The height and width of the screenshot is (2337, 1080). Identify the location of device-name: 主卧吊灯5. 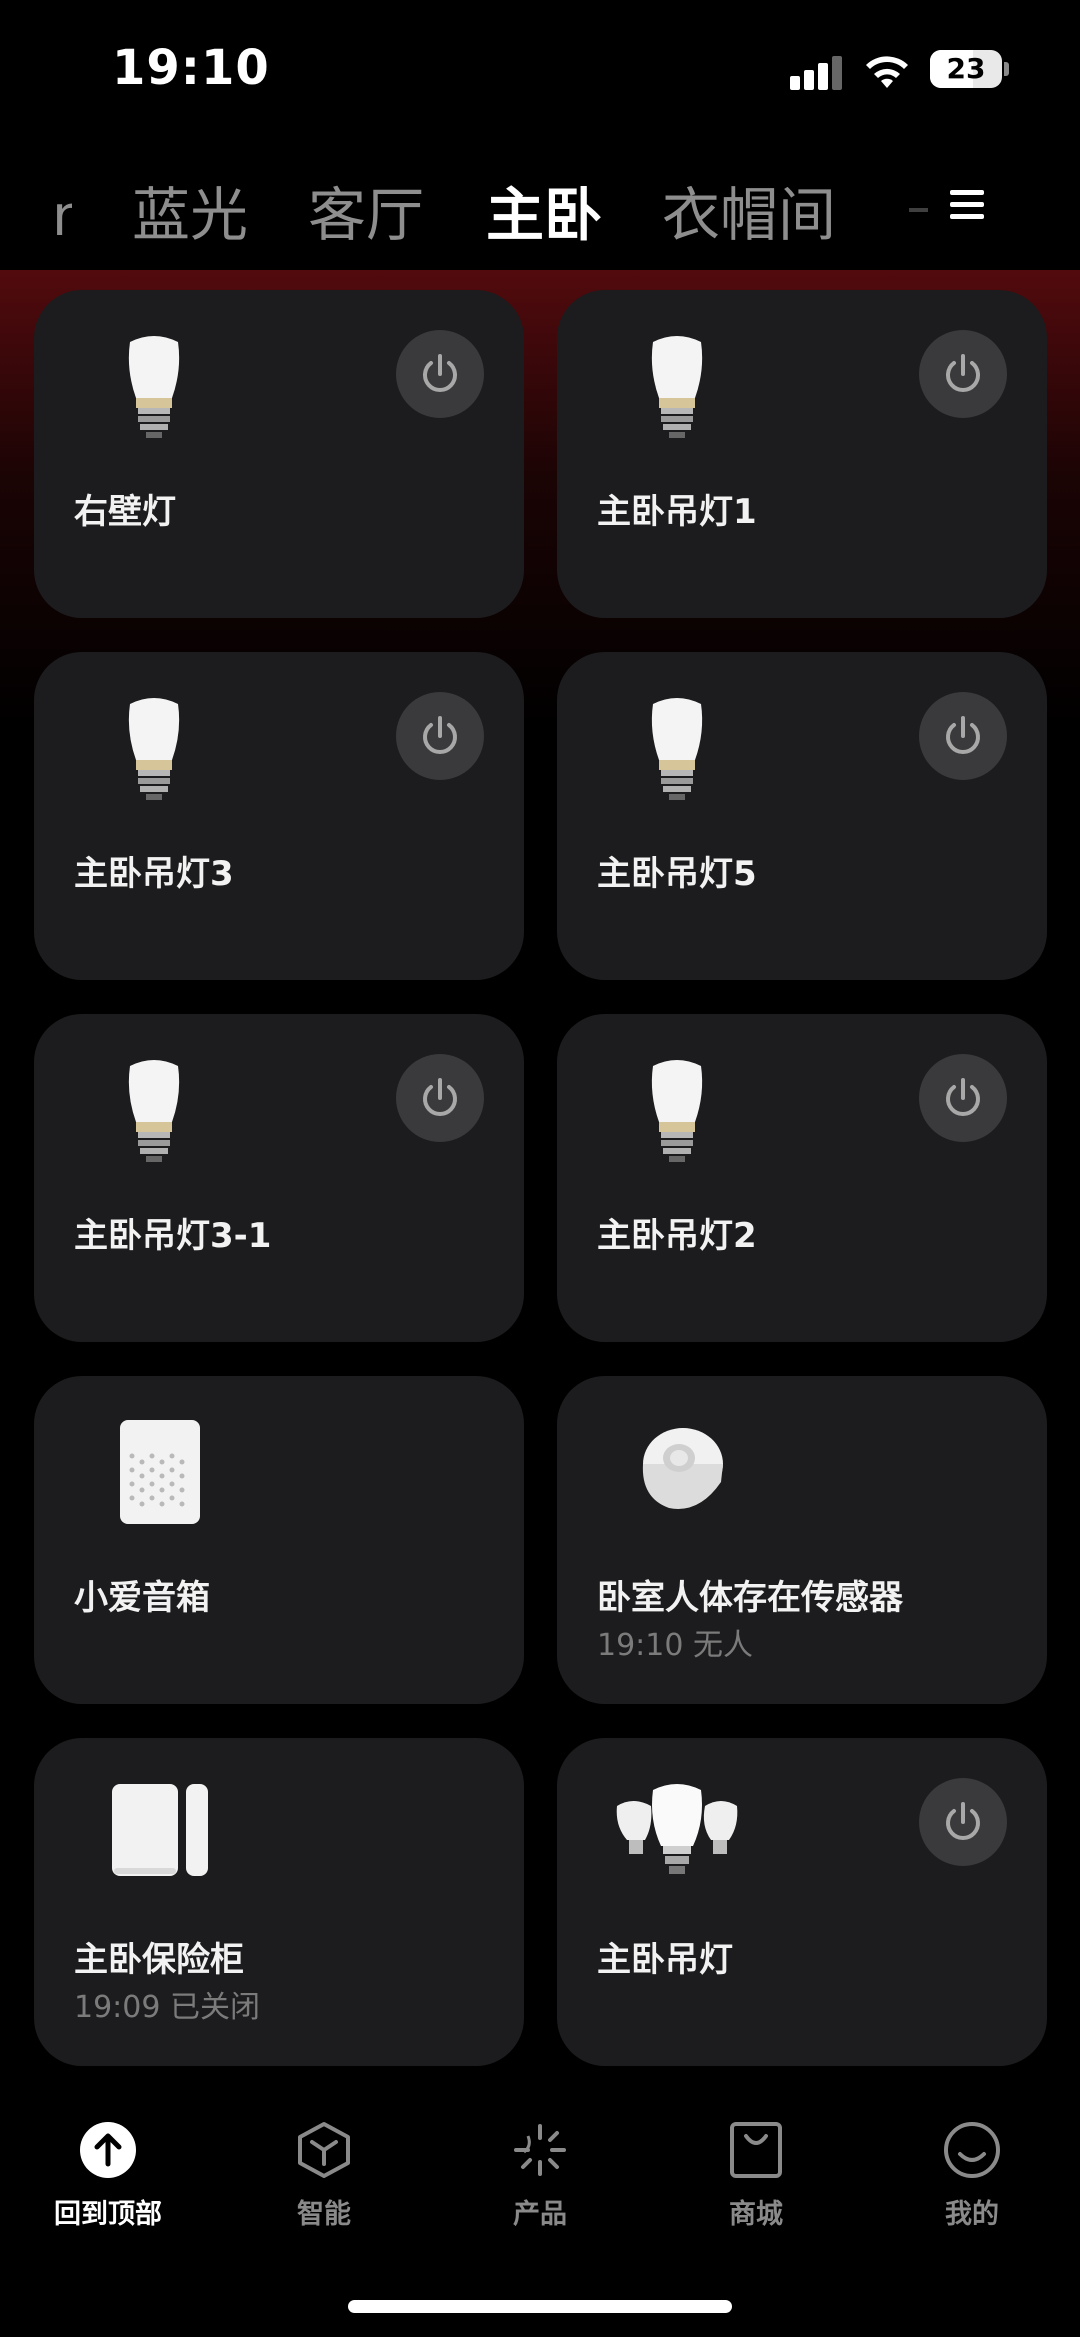
(677, 874).